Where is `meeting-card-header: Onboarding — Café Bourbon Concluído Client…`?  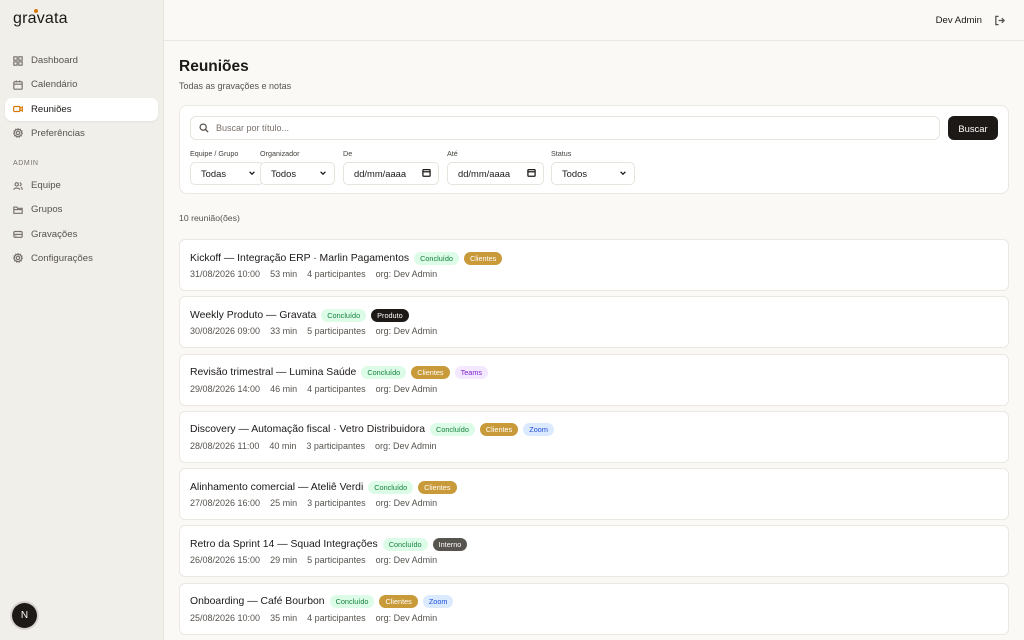
meeting-card-header: Onboarding — Café Bourbon Concluído Client… is located at coordinates (594, 602).